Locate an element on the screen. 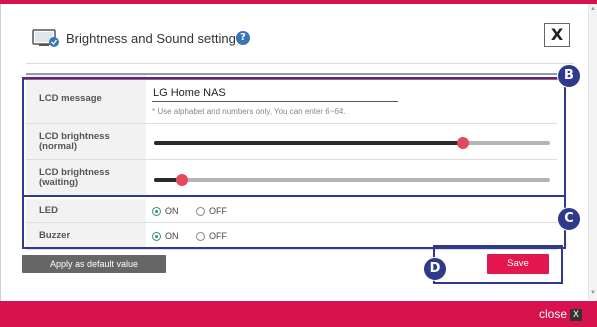 The image size is (597, 327). save-button: Save is located at coordinates (518, 264).